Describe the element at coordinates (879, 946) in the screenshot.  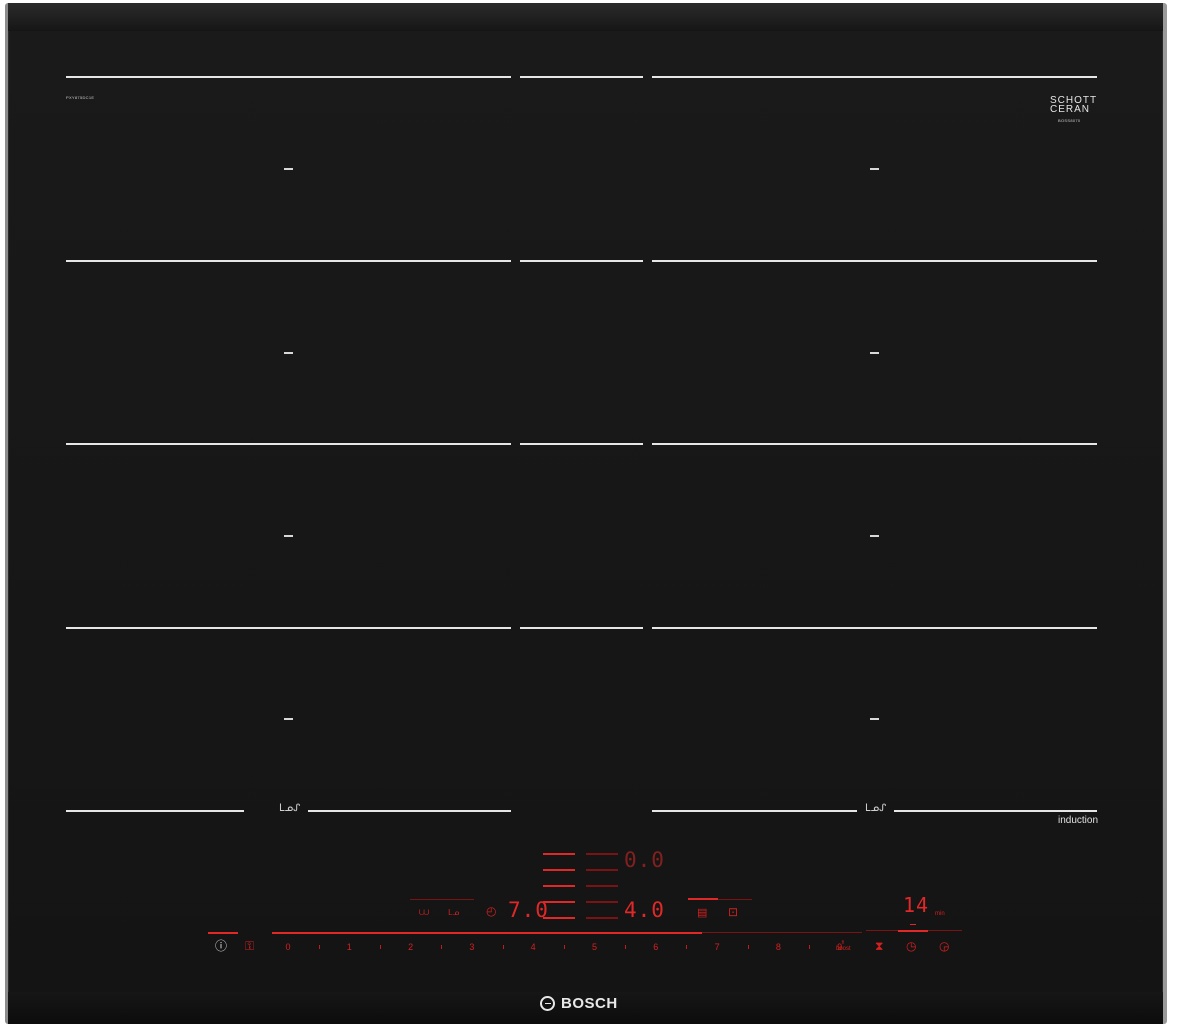
I see `kitchen-timer-icon: ⧗` at that location.